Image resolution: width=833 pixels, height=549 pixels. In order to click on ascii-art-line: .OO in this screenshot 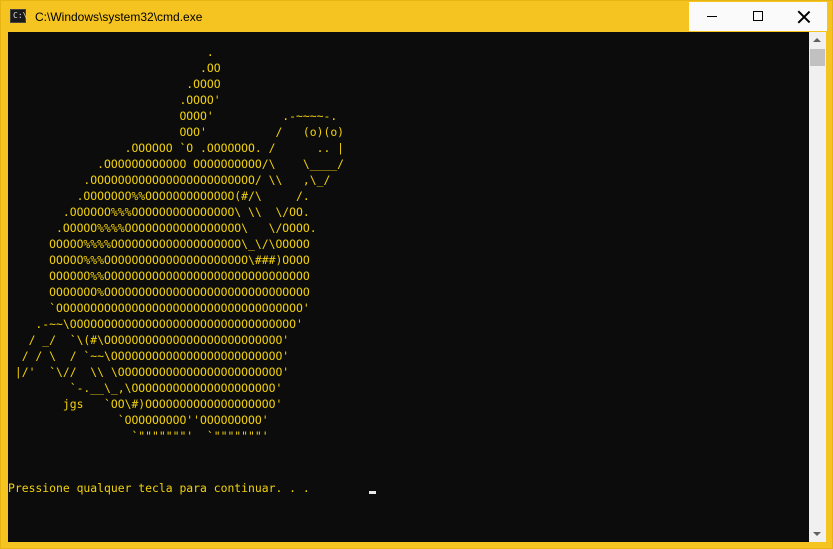, I will do `click(114, 68)`.